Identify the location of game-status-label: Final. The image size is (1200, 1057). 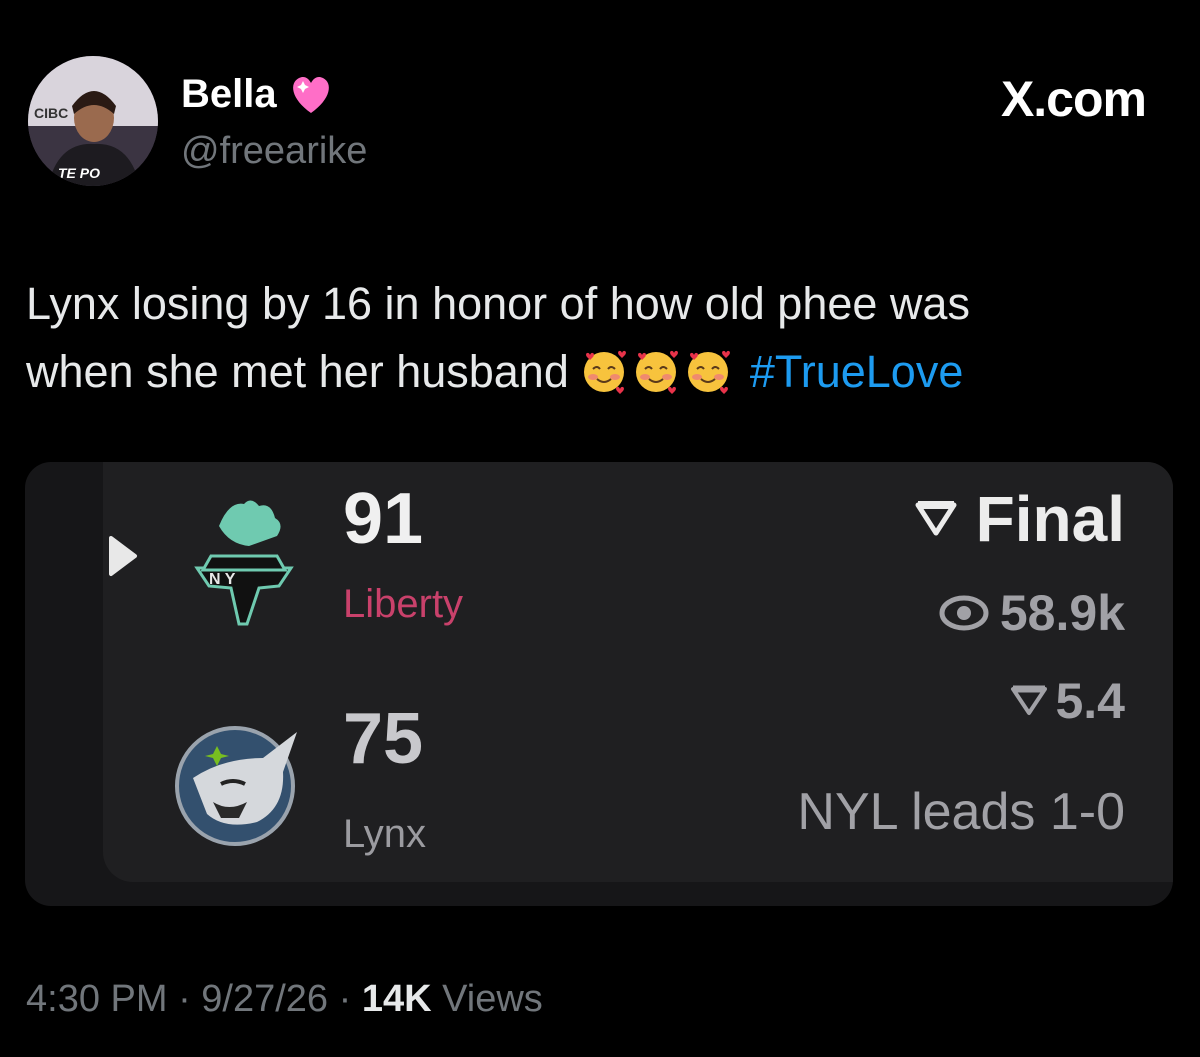
(1050, 519).